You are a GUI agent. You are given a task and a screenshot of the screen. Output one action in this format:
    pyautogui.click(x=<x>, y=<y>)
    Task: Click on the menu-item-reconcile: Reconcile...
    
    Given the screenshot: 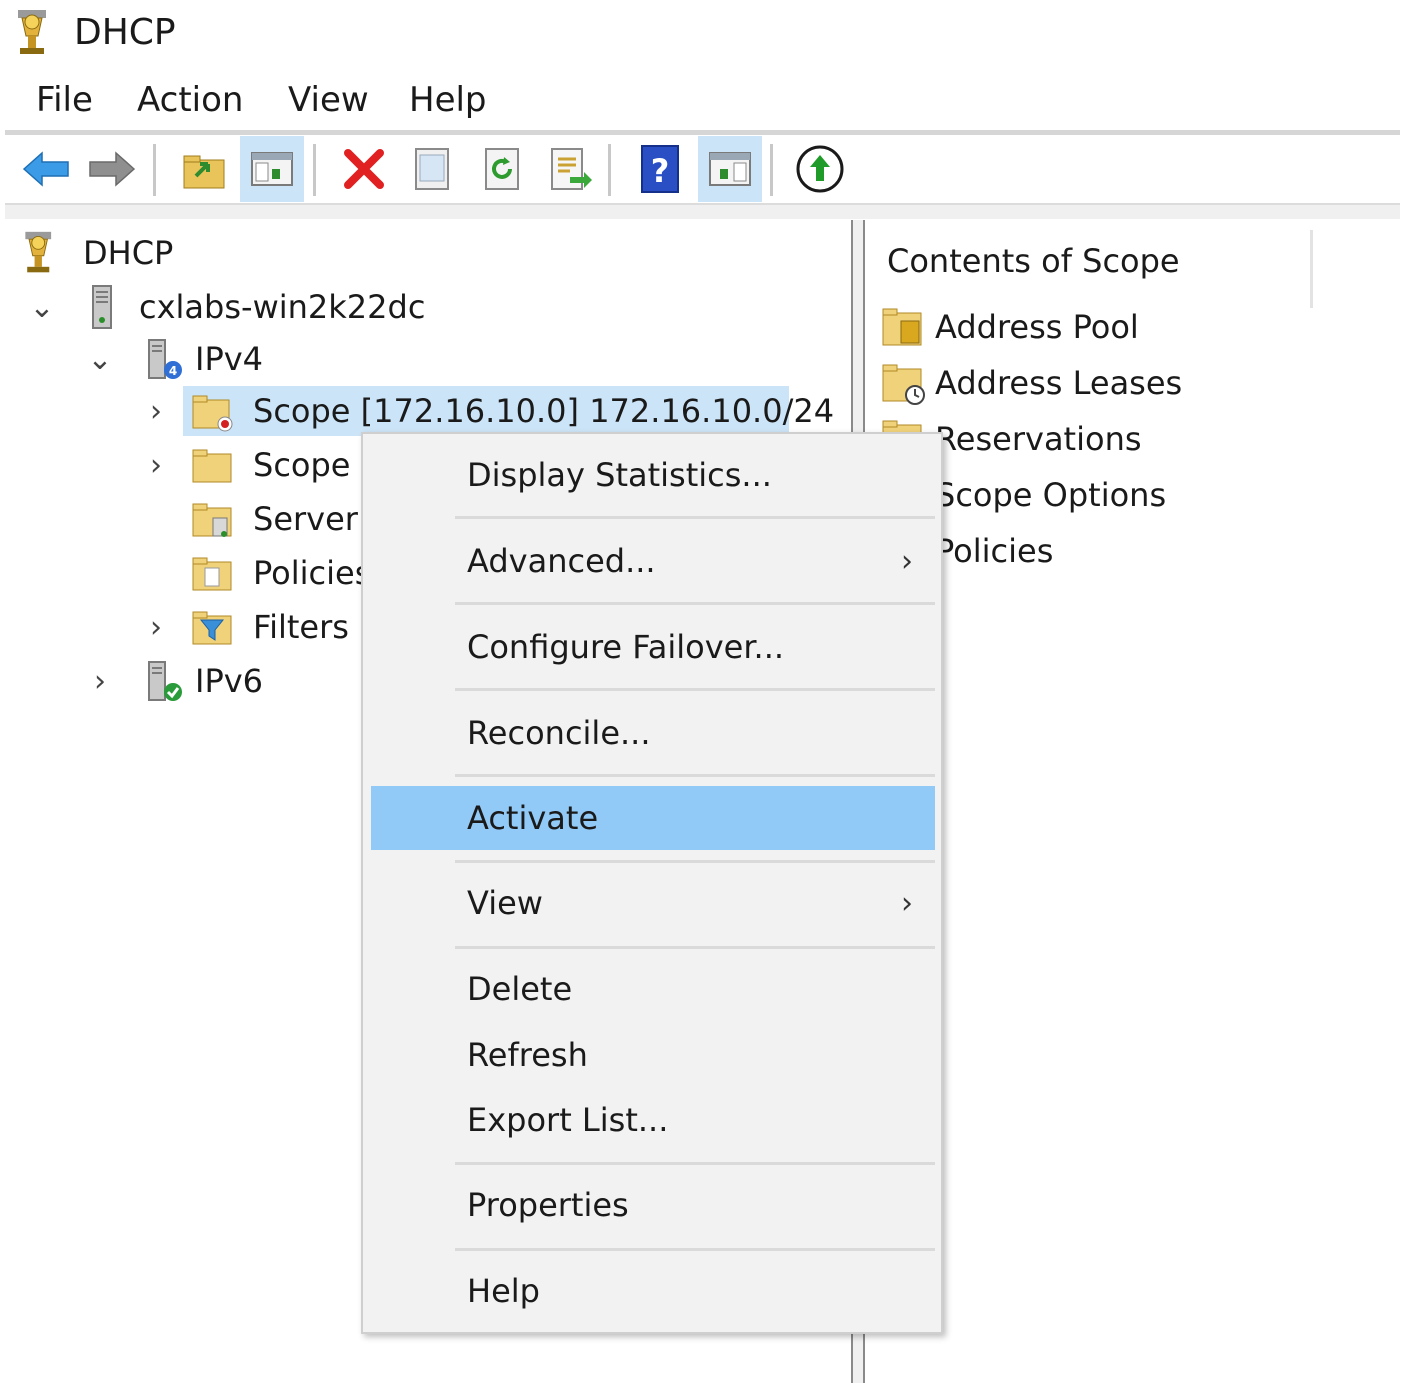 What is the action you would take?
    pyautogui.click(x=653, y=733)
    